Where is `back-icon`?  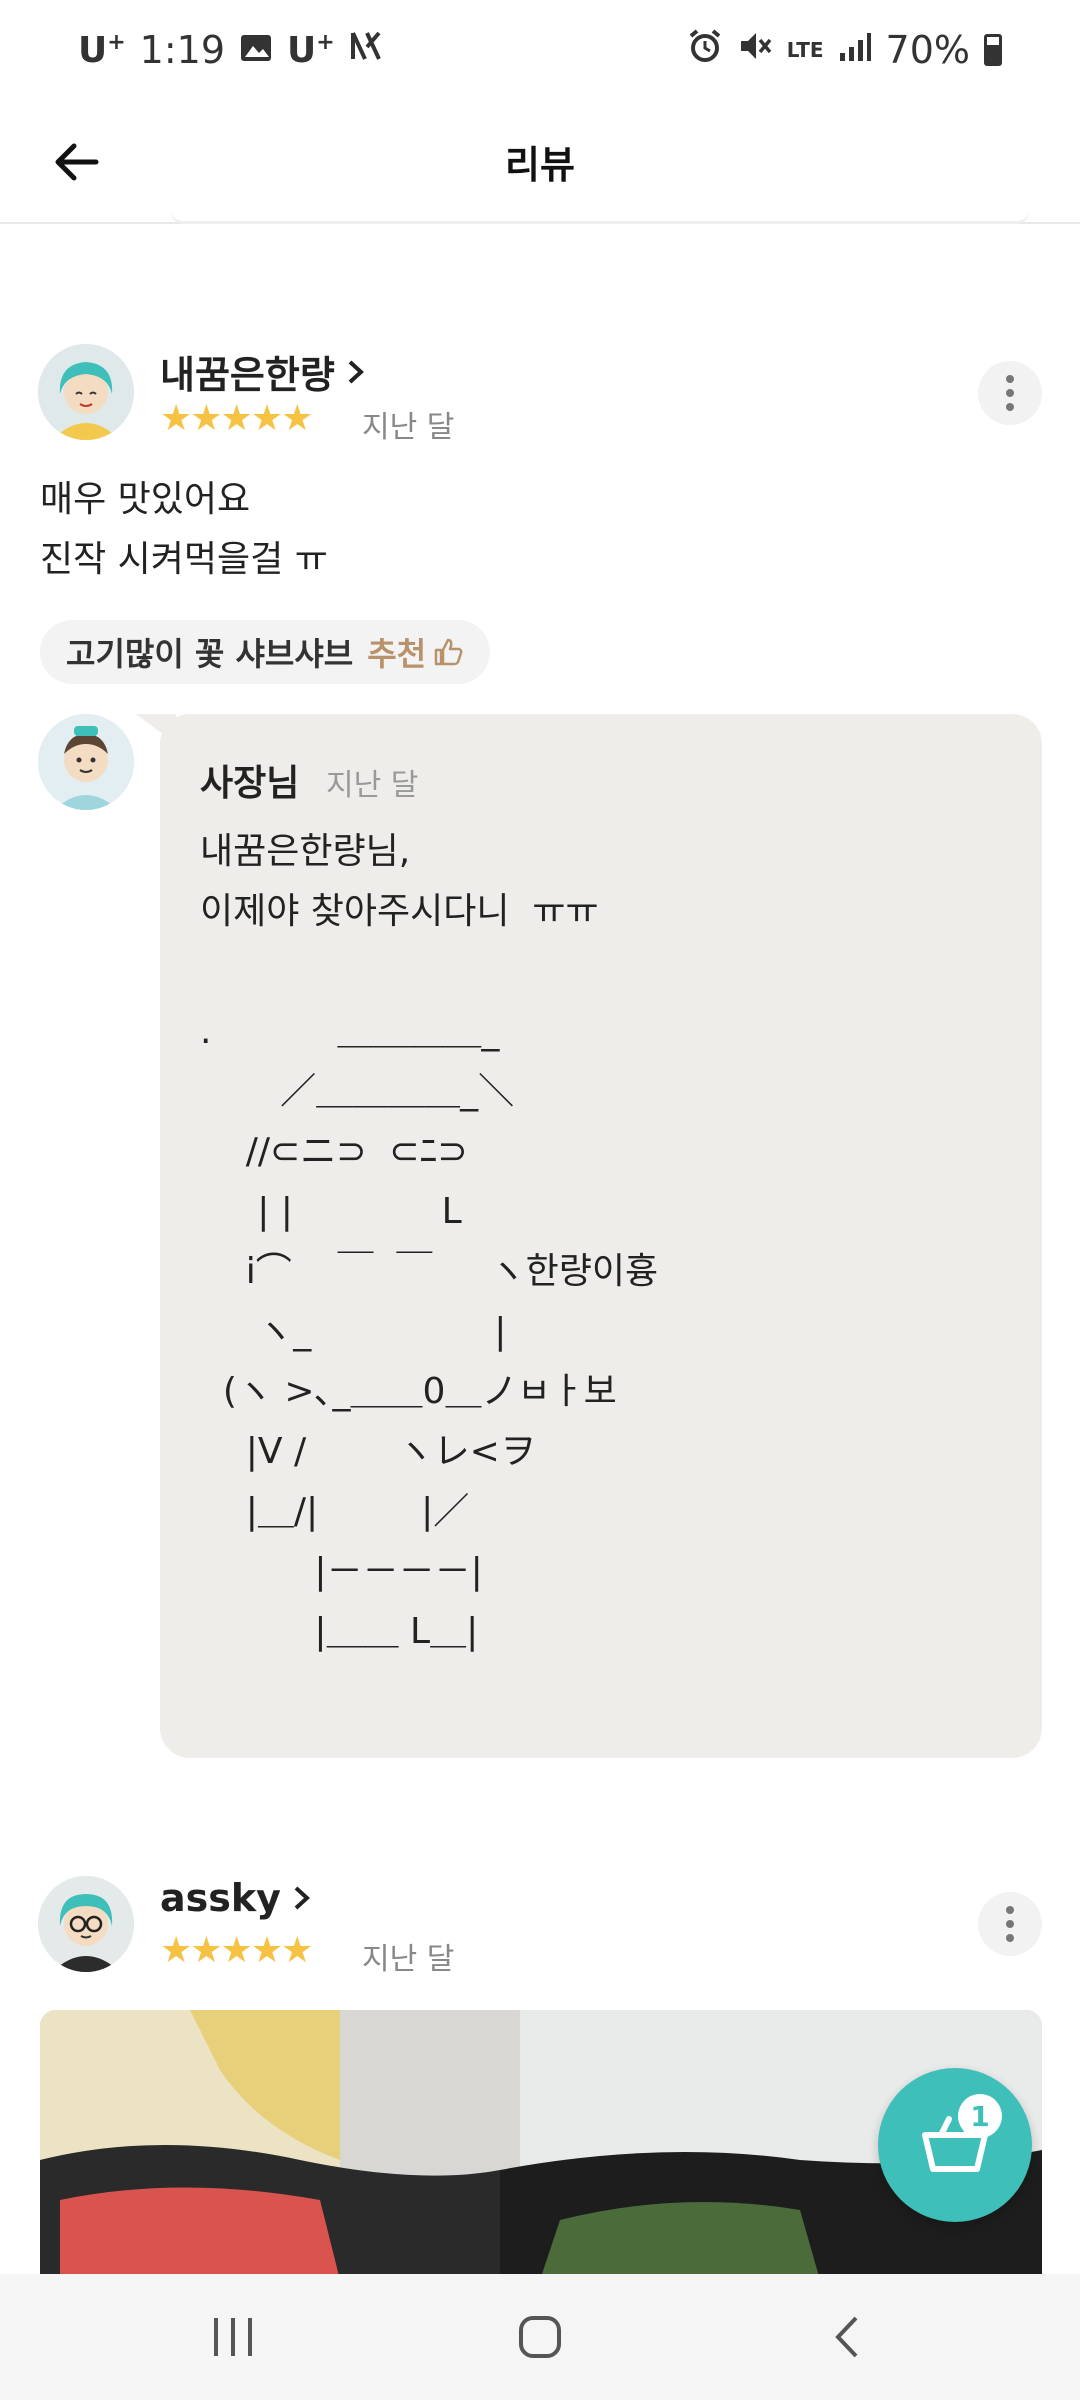
back-icon is located at coordinates (846, 2337).